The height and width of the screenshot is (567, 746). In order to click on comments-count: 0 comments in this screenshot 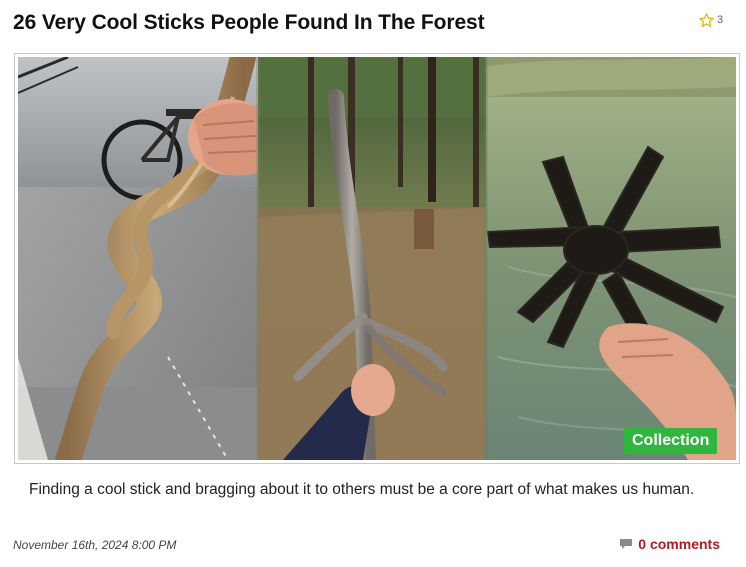, I will do `click(679, 544)`.